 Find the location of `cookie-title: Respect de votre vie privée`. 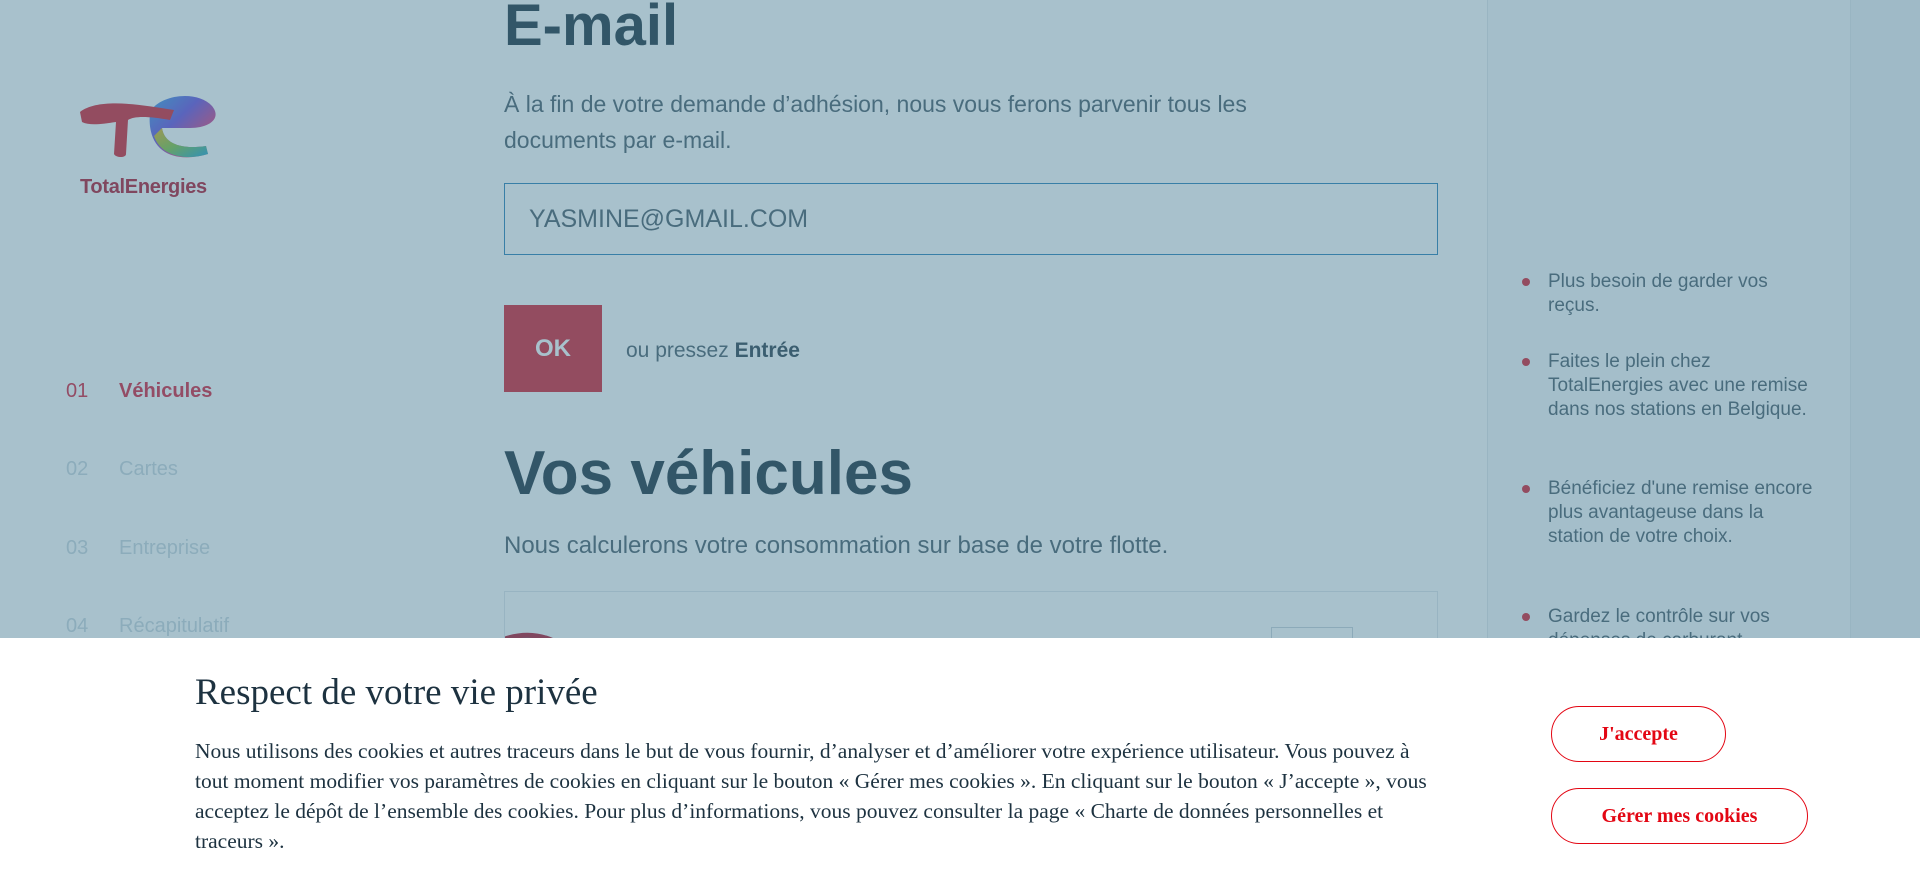

cookie-title: Respect de votre vie privée is located at coordinates (396, 692).